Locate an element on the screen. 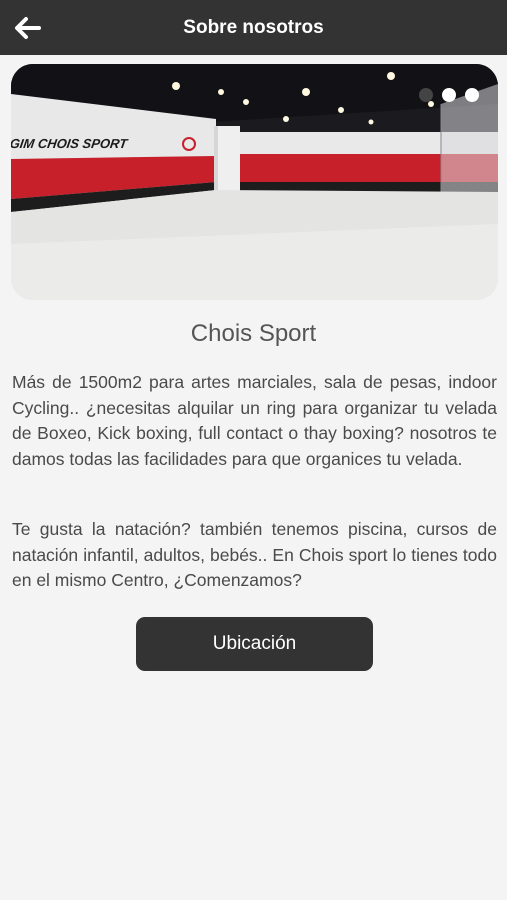 This screenshot has width=507, height=900. page-title: Sobre nosotros is located at coordinates (253, 27).